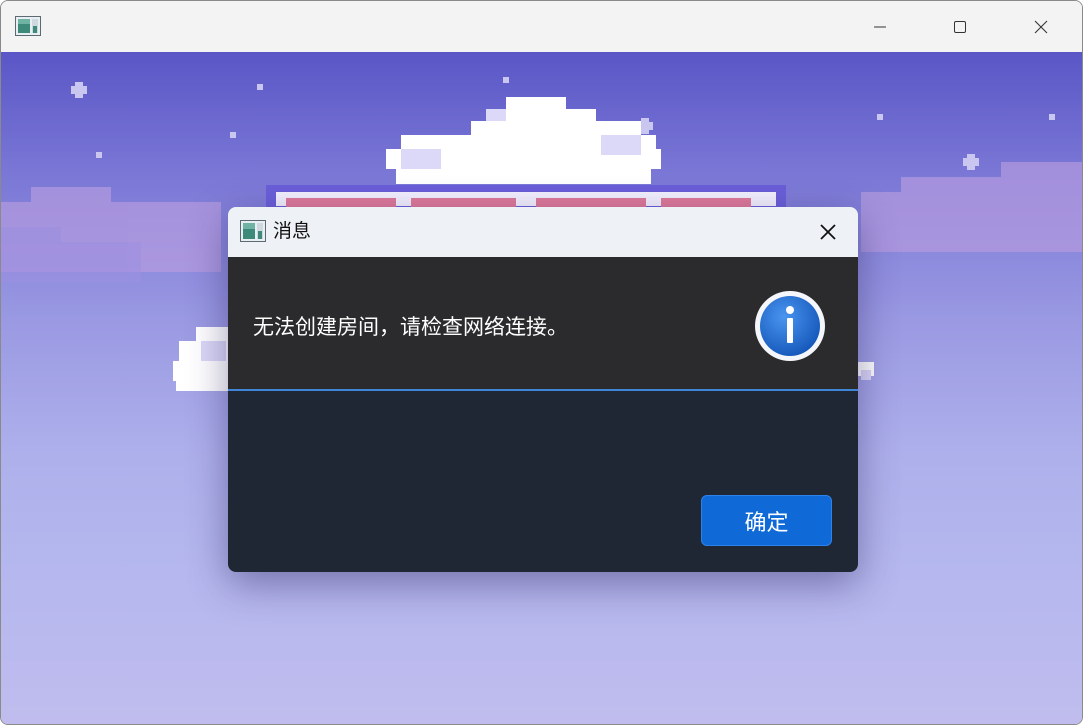 This screenshot has height=725, width=1083. Describe the element at coordinates (253, 231) in the screenshot. I see `dialog-app-icon` at that location.